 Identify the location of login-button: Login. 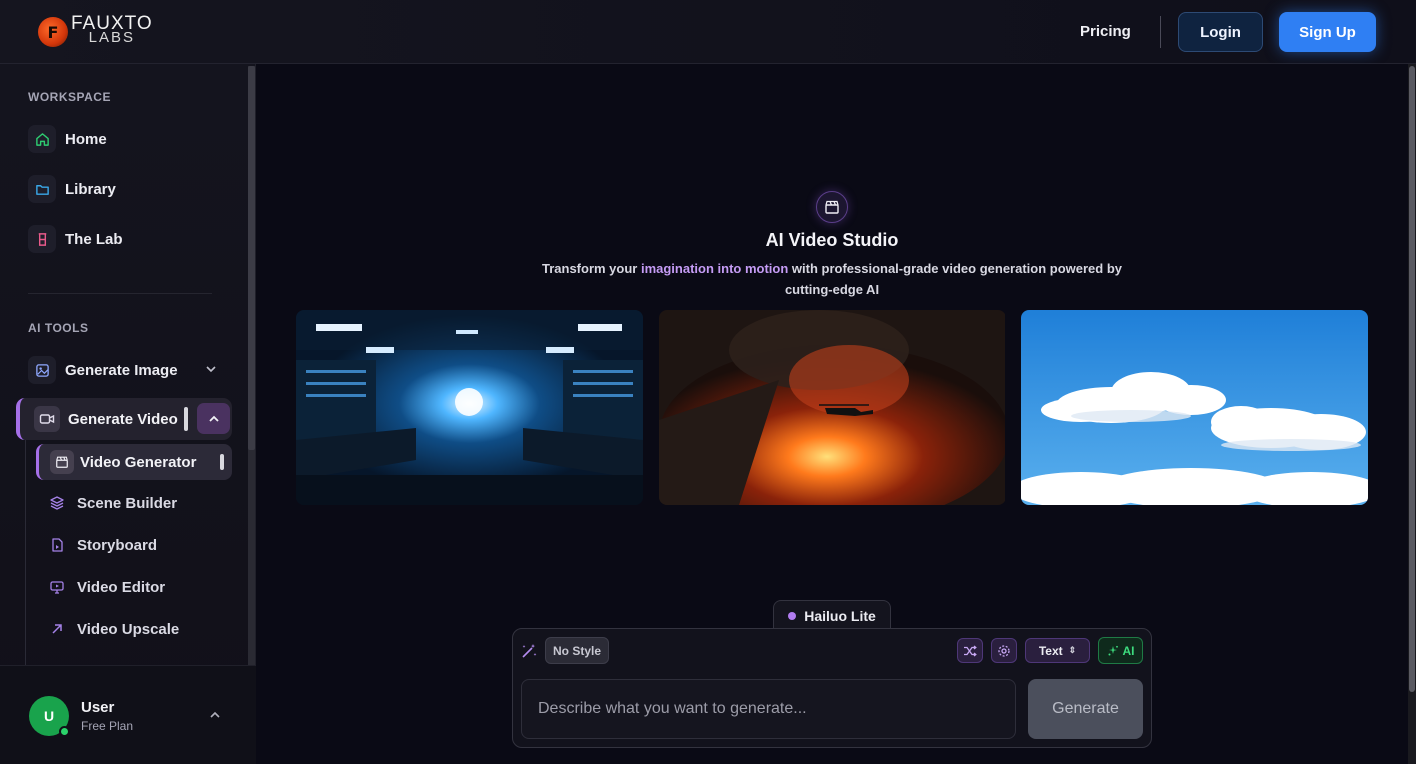
(1220, 32).